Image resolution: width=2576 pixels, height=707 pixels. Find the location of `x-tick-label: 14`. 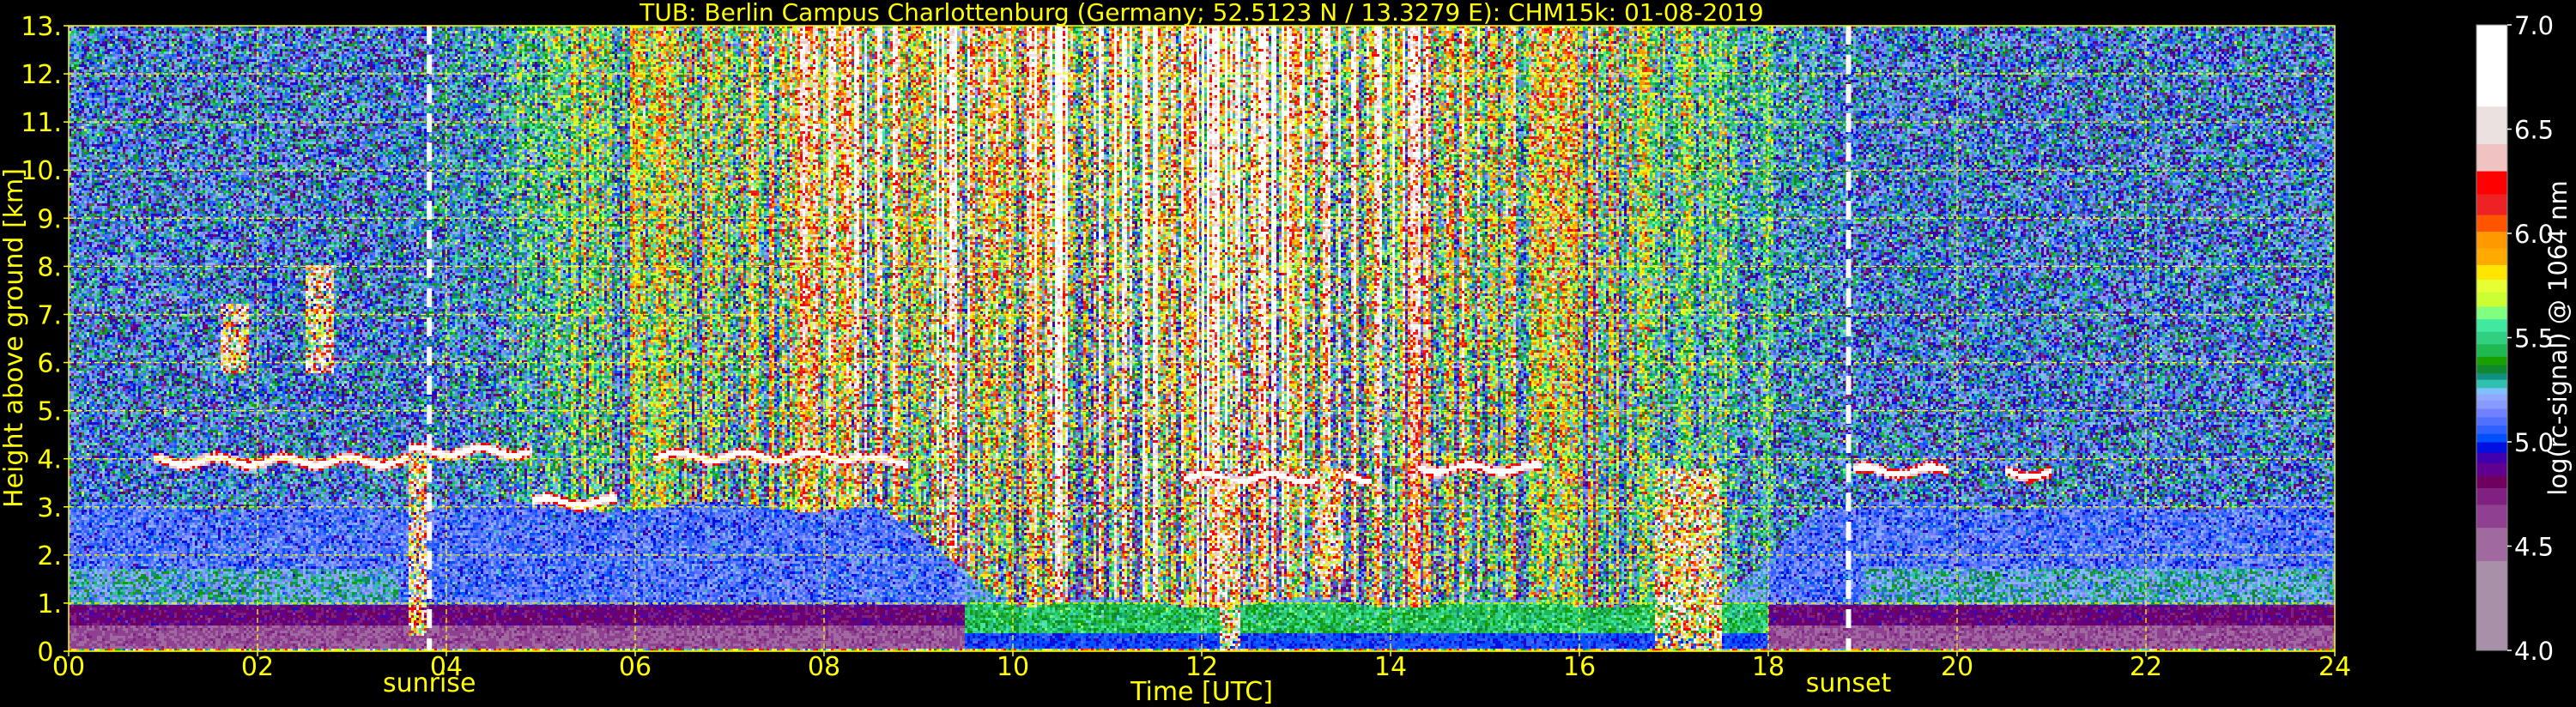

x-tick-label: 14 is located at coordinates (1390, 667).